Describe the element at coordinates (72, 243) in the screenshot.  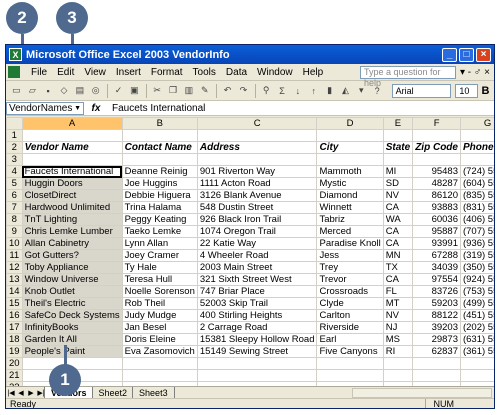
I see `cell-a10: Allan Cabinetry` at that location.